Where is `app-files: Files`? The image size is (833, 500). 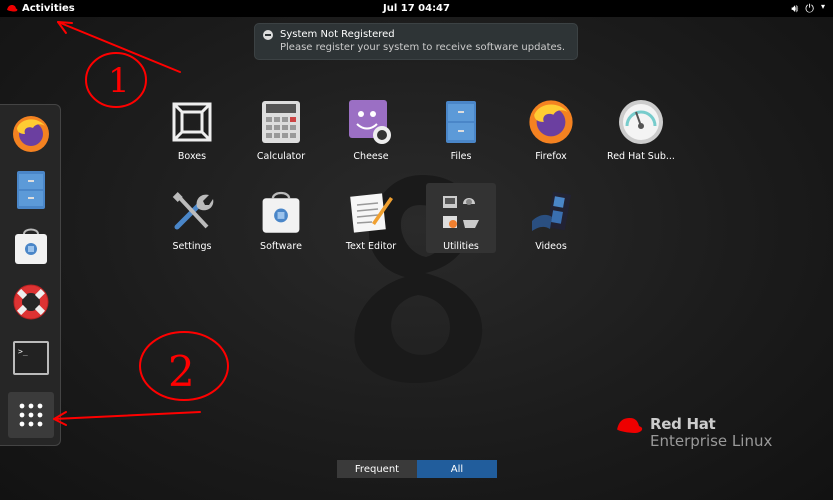 app-files: Files is located at coordinates (461, 129).